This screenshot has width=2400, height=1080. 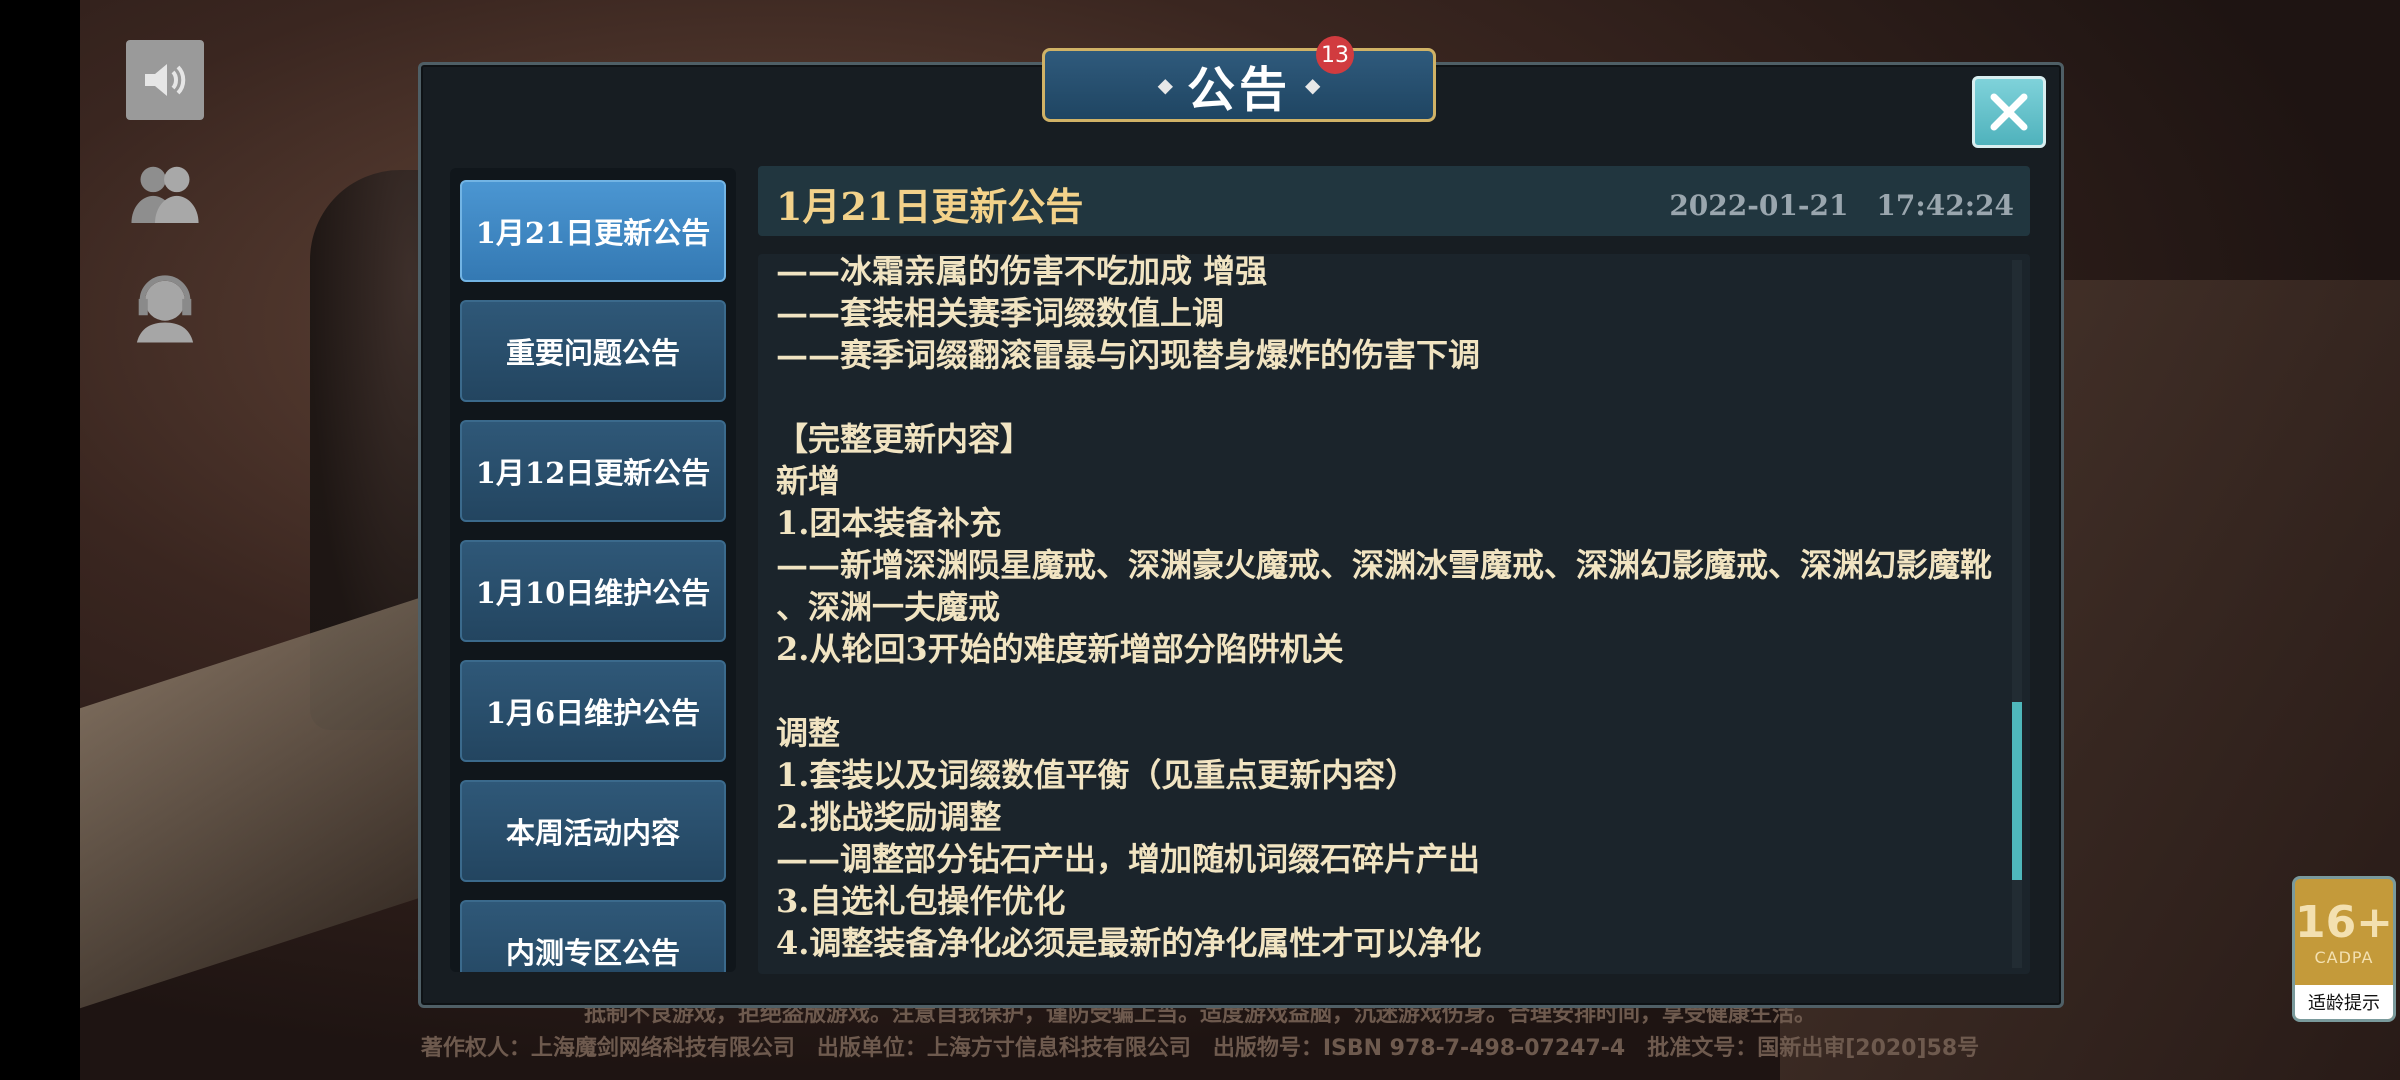 I want to click on dialog-title-plate: ◆ 公告 ◆, so click(x=1239, y=85).